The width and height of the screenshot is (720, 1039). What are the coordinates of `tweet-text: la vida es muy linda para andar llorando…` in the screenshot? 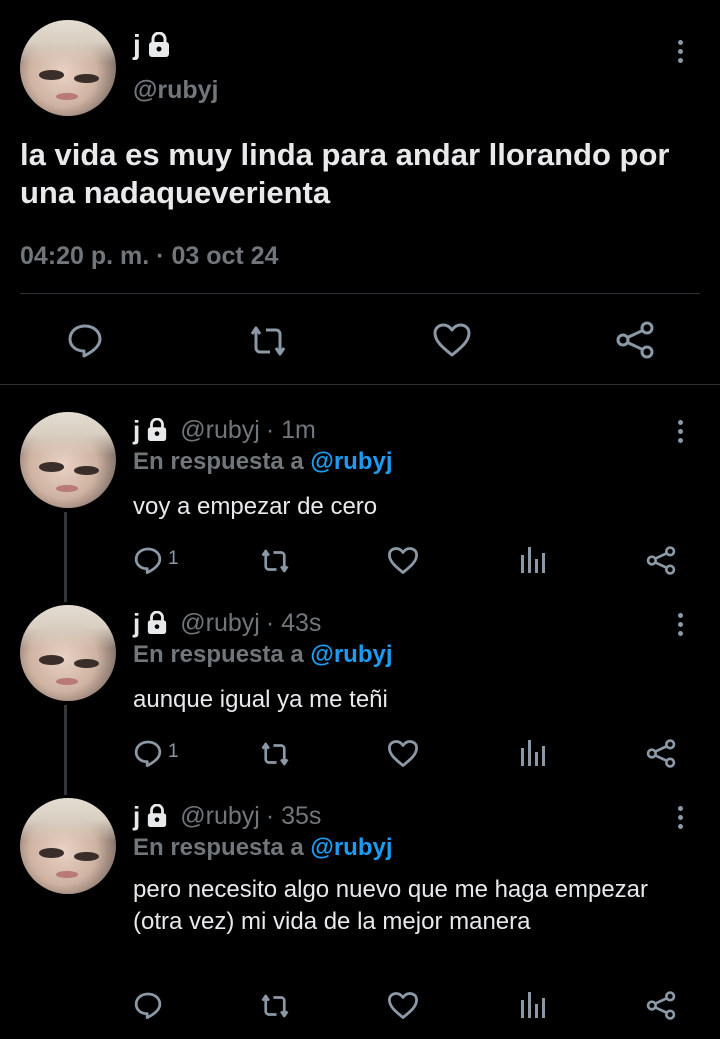 It's located at (345, 173).